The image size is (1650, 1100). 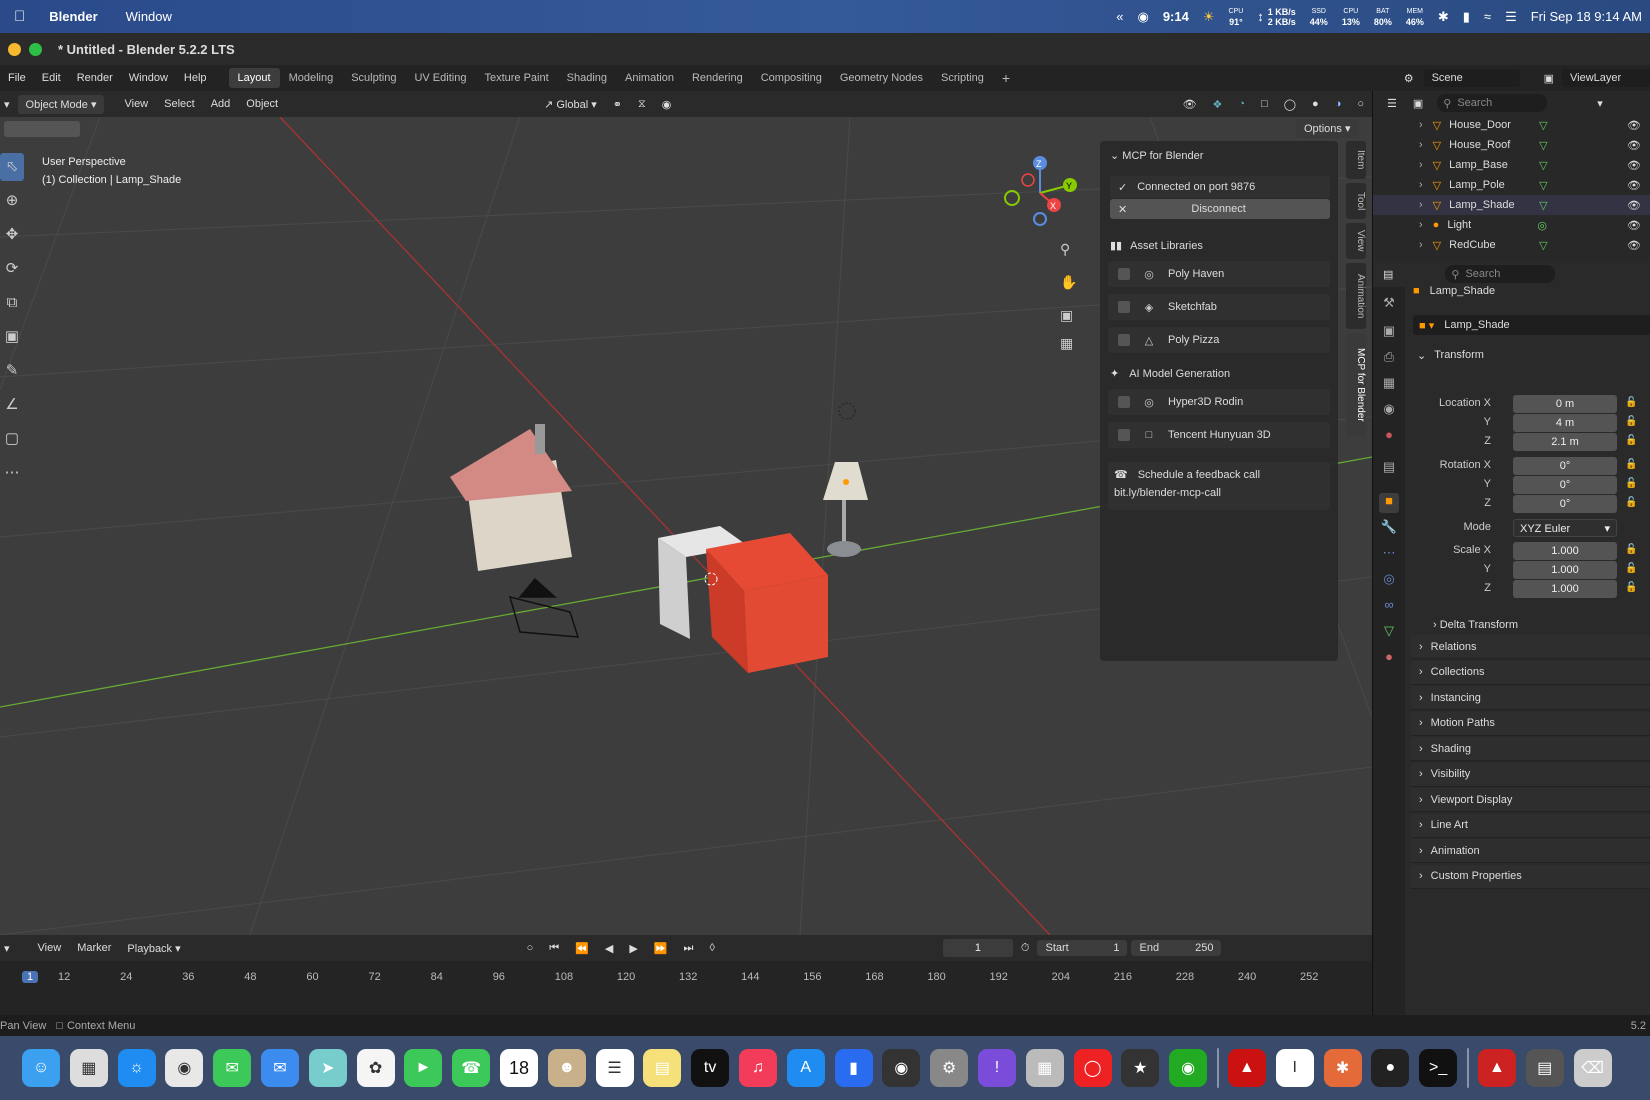 What do you see at coordinates (614, 1068) in the screenshot?
I see `reminders-icon: ☰` at bounding box center [614, 1068].